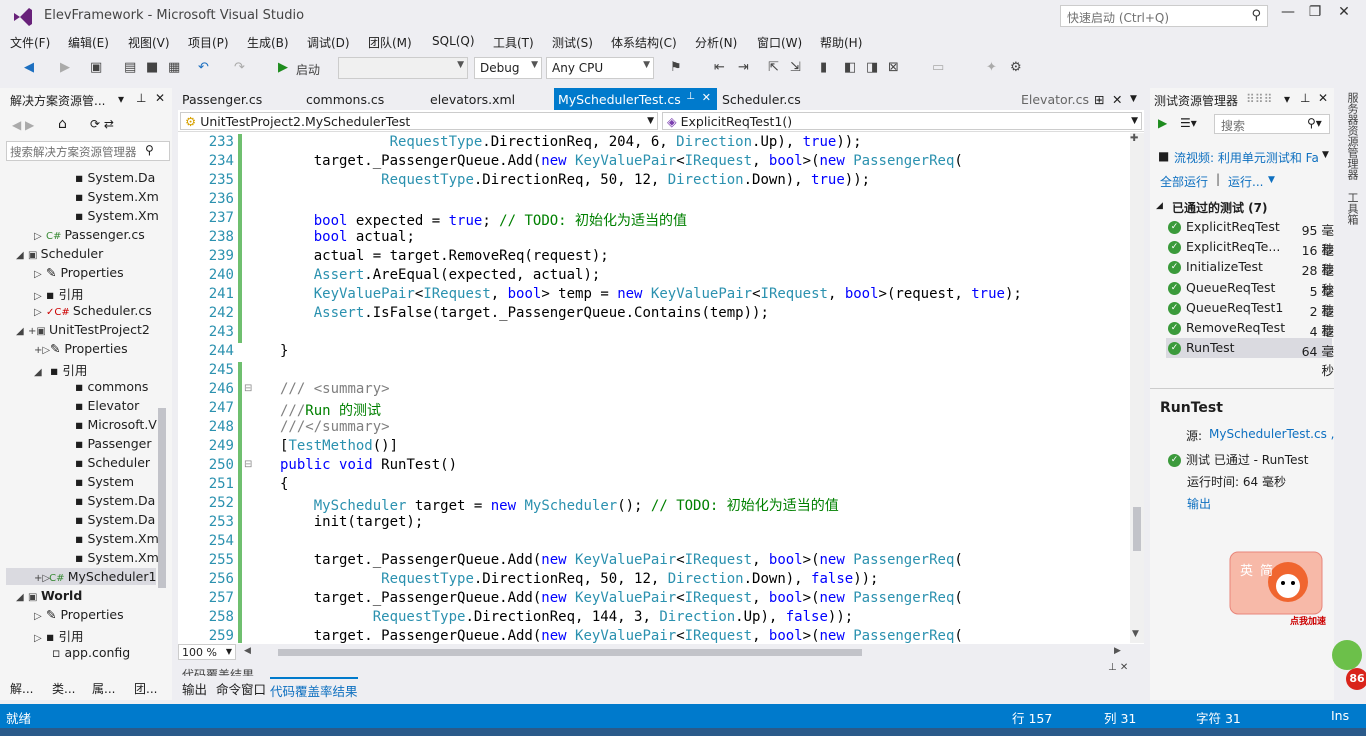 The width and height of the screenshot is (1366, 736). Describe the element at coordinates (1137, 529) in the screenshot. I see `scroll-thumb` at that location.